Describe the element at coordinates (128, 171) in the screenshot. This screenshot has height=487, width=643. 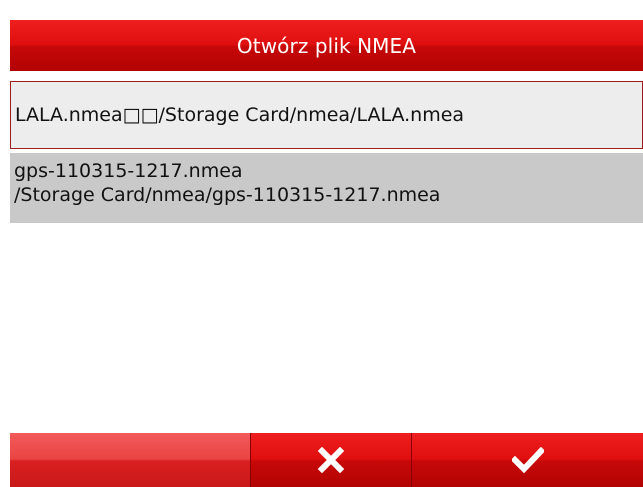
I see `file-name: gps-110315-1217.nmea` at that location.